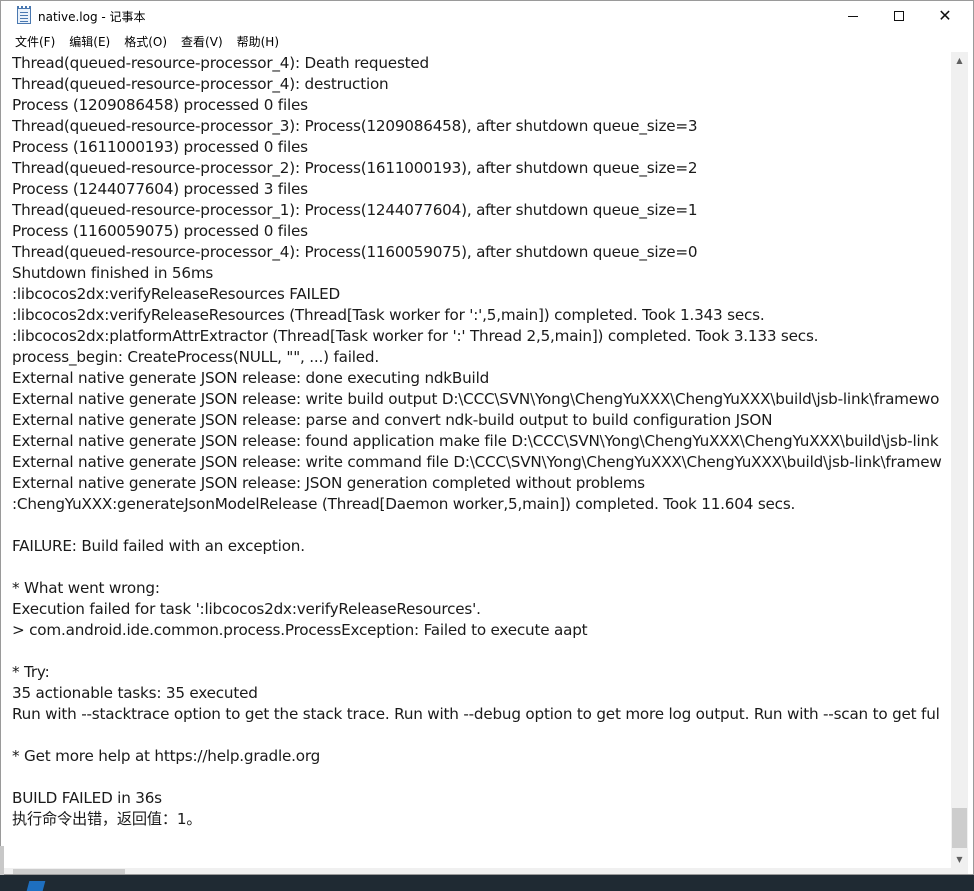 The width and height of the screenshot is (974, 891). I want to click on scroll-down-icon: ▼, so click(959, 859).